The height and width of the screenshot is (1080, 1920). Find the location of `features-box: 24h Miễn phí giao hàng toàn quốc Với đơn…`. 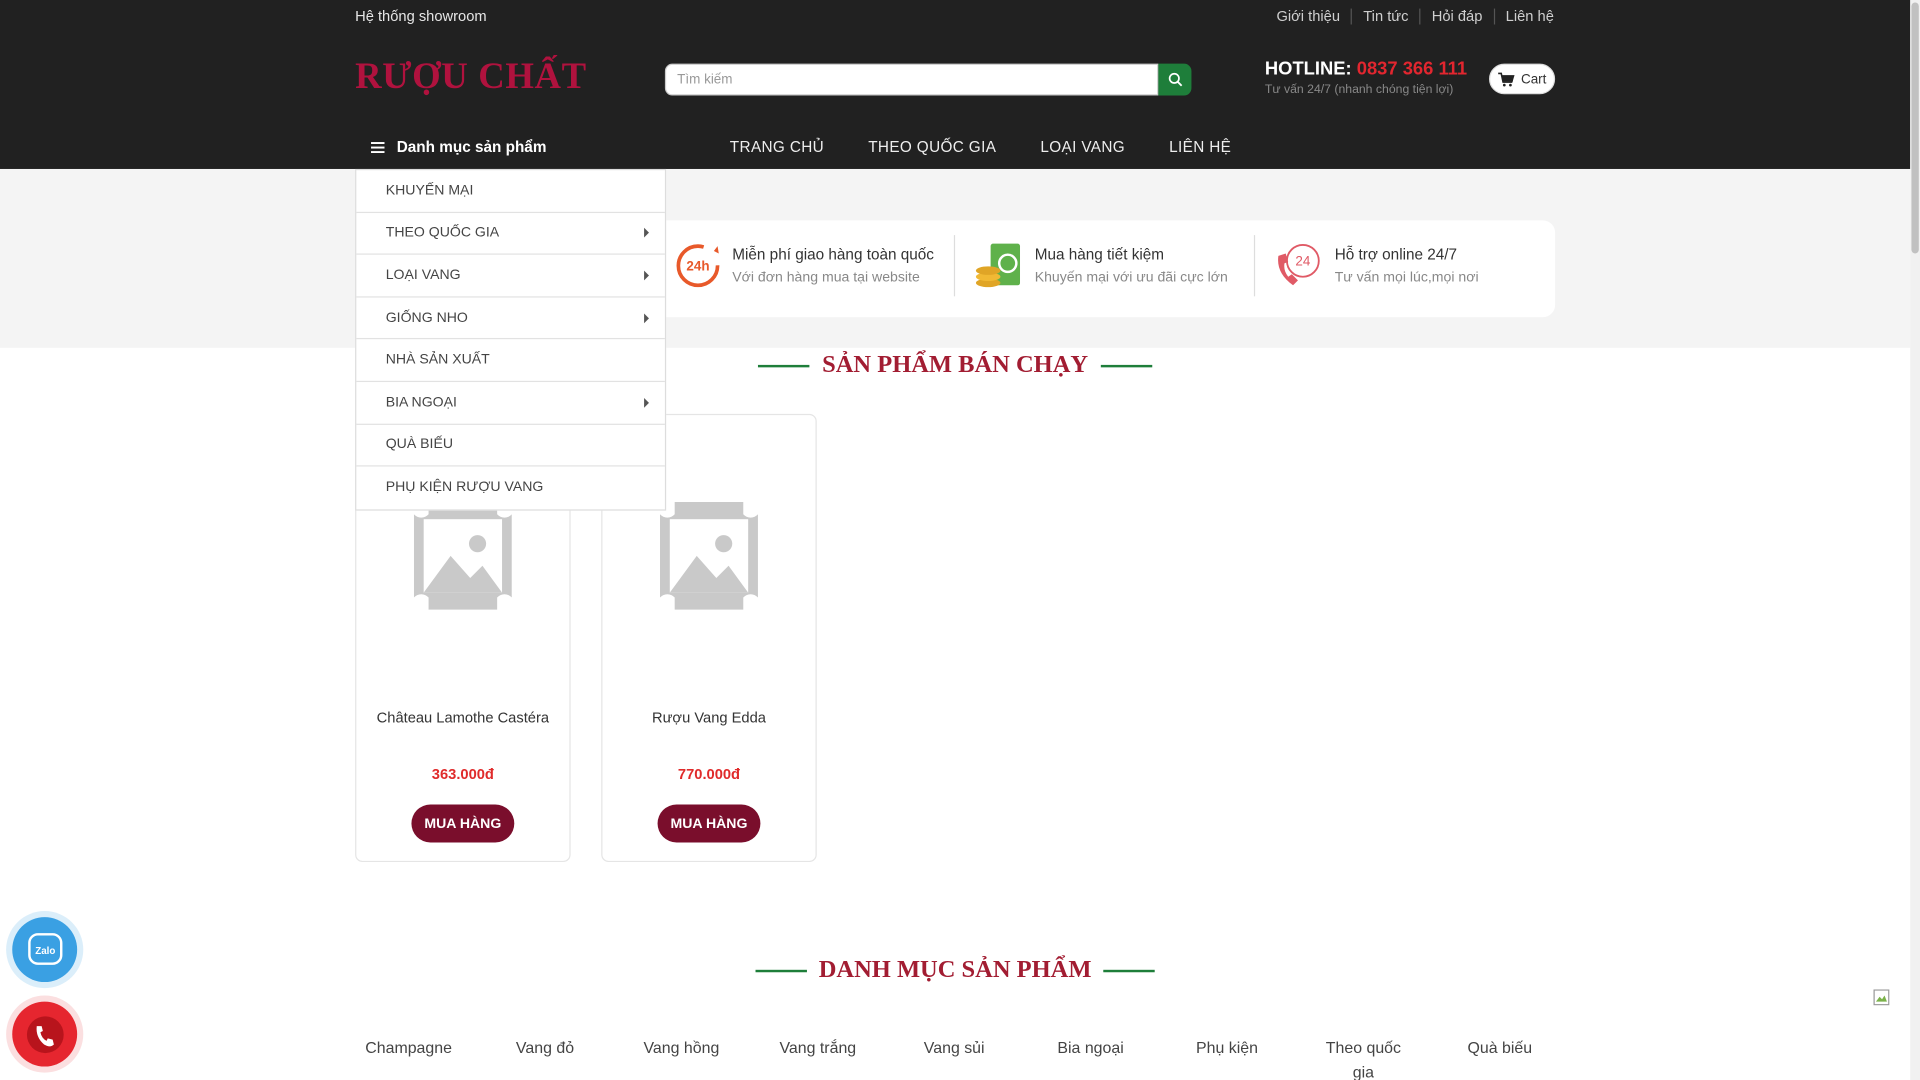

features-box: 24h Miễn phí giao hàng toàn quốc Với đơn… is located at coordinates (1108, 269).